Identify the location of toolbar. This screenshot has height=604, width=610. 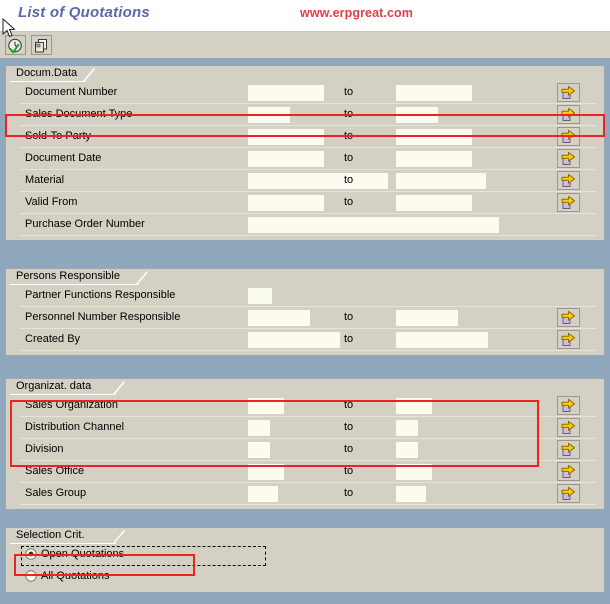
(305, 45).